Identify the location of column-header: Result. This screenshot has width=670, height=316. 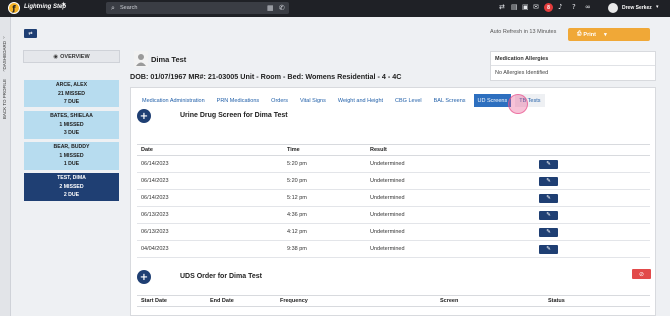
(378, 150).